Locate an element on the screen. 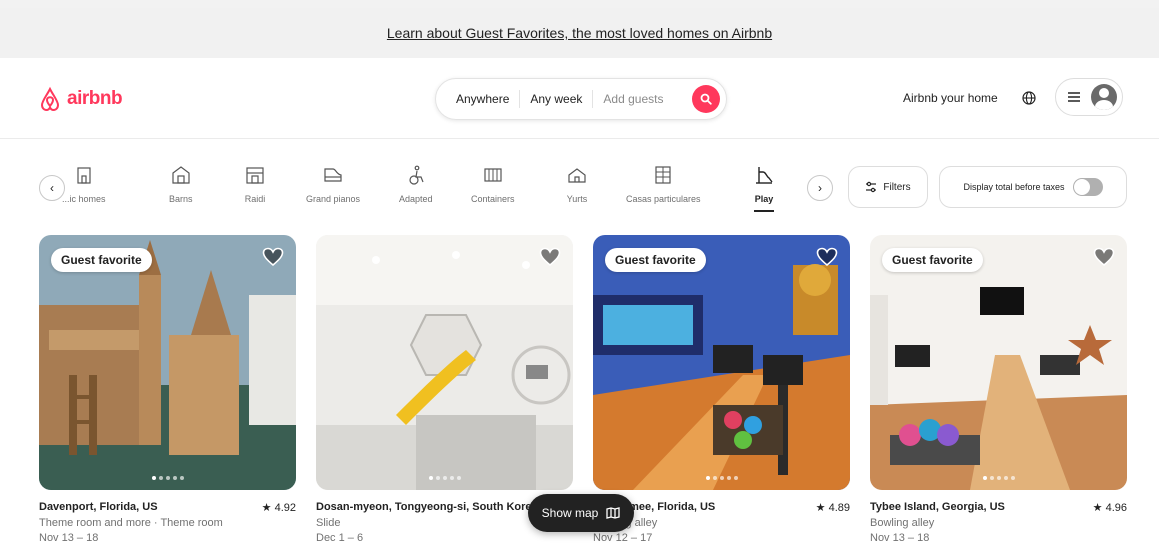 The height and width of the screenshot is (560, 1159). search-bar: Anywhere Any week Add guests is located at coordinates (581, 99).